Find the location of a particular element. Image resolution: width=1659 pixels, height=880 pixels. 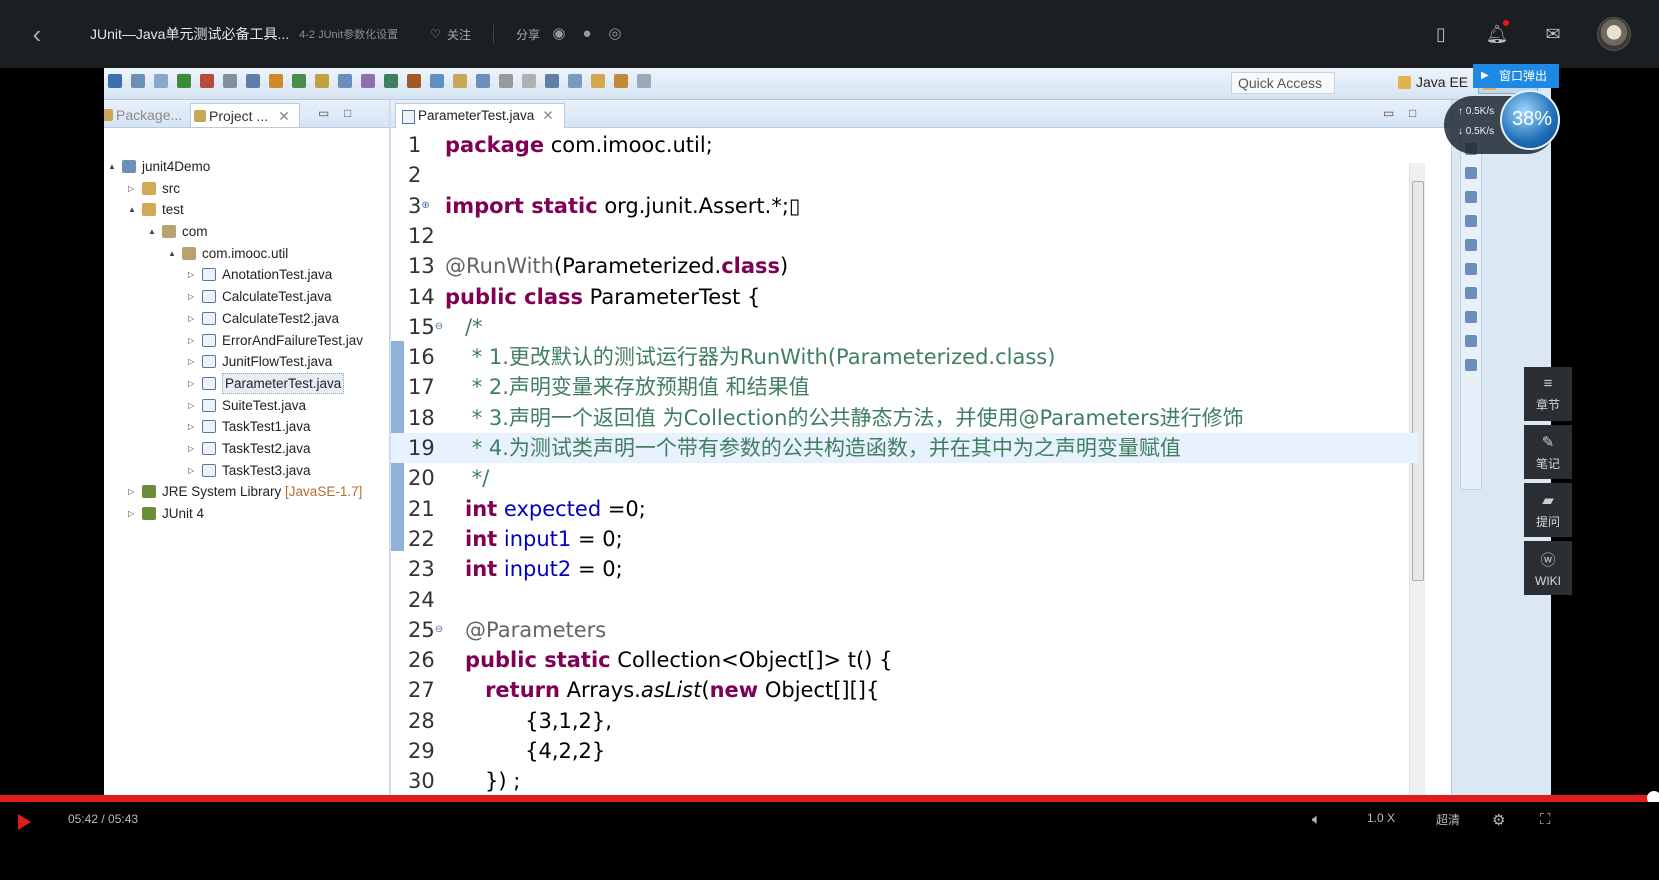

code-token: expected is located at coordinates (549, 508).